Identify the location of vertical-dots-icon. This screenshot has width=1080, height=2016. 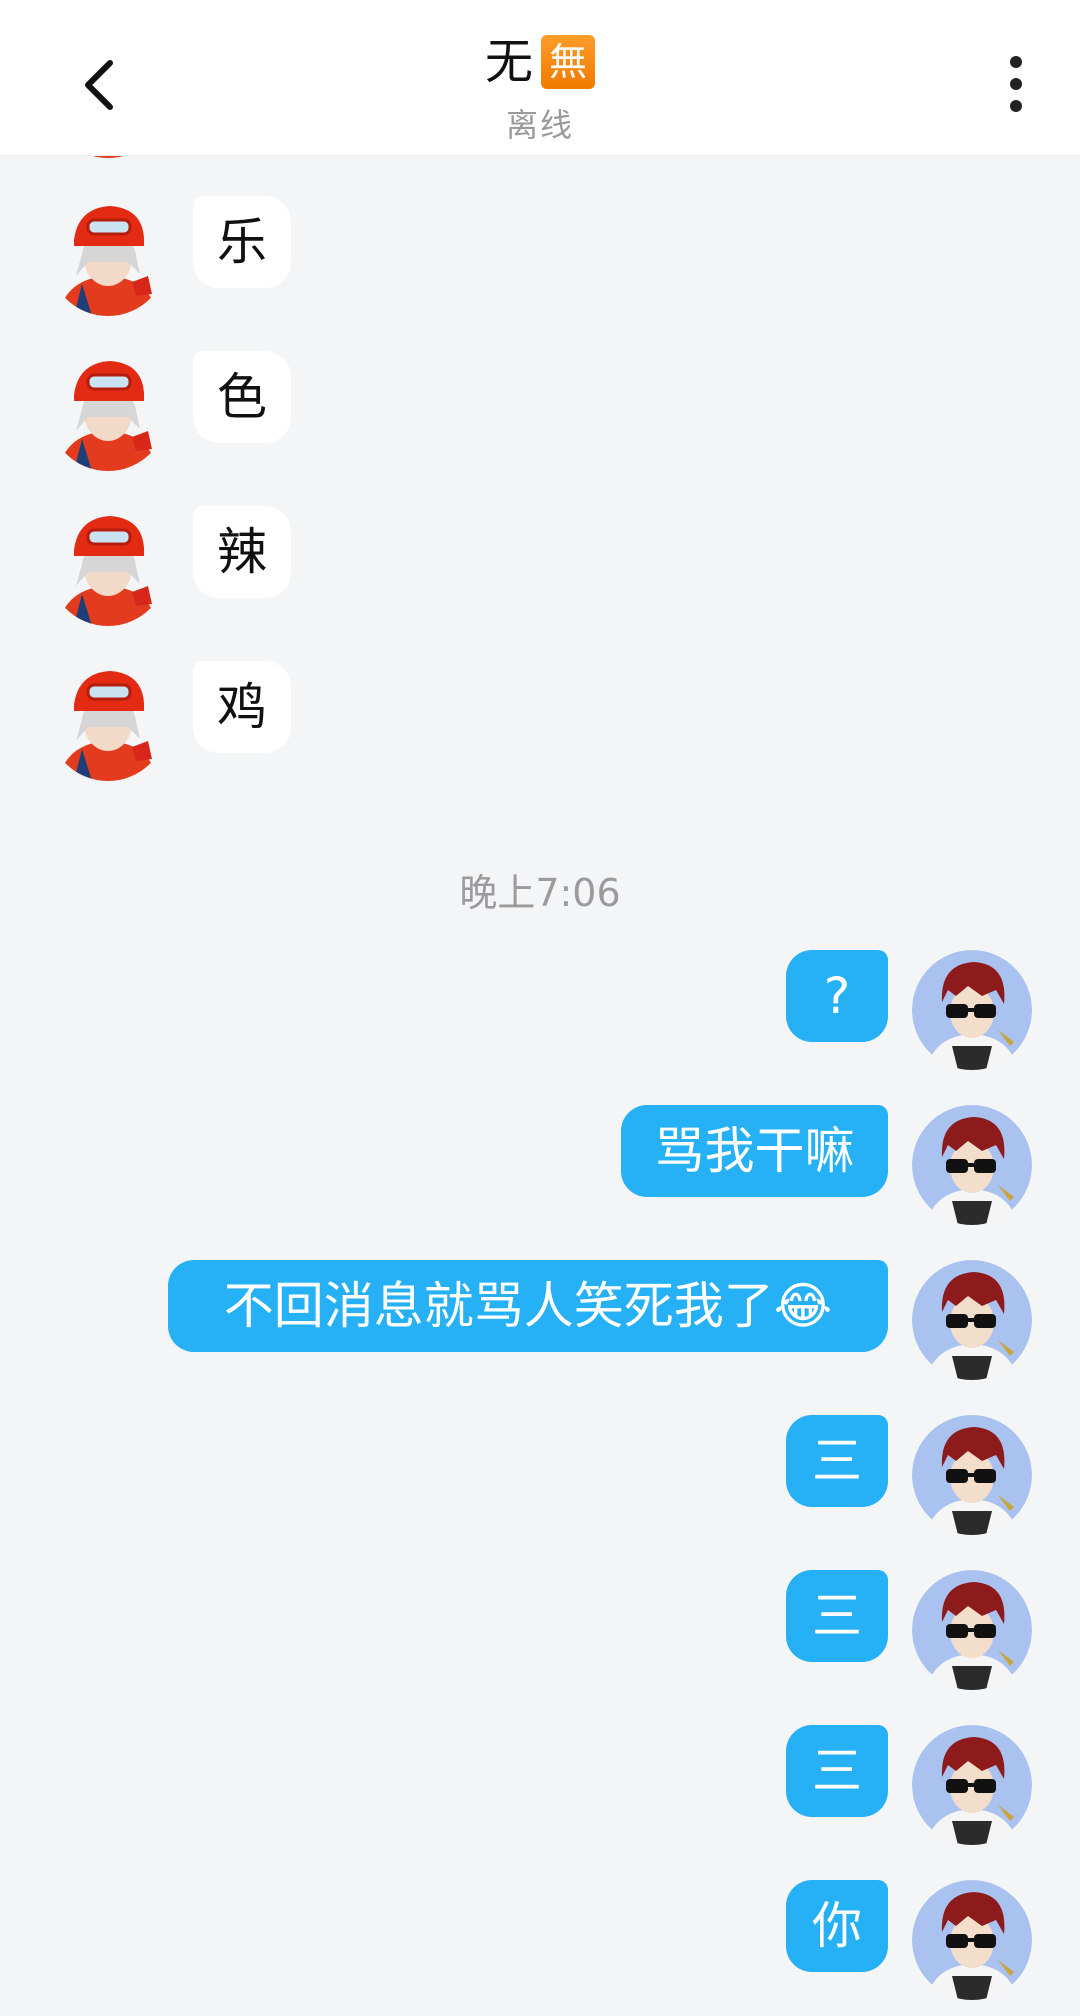
(1016, 62).